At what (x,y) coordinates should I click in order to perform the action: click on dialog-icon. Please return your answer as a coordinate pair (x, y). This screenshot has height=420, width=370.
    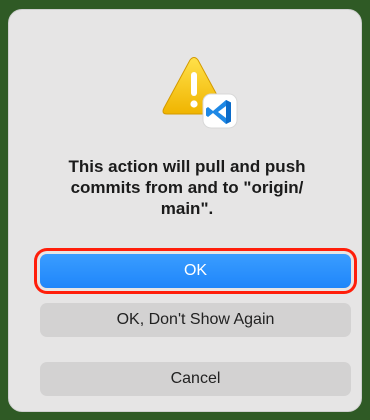
    Looking at the image, I should click on (198, 94).